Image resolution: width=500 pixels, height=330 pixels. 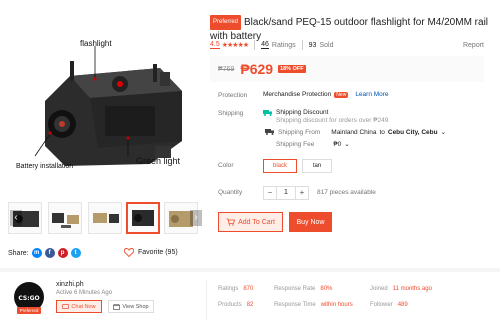 What do you see at coordinates (66, 306) in the screenshot?
I see `chat-icon` at bounding box center [66, 306].